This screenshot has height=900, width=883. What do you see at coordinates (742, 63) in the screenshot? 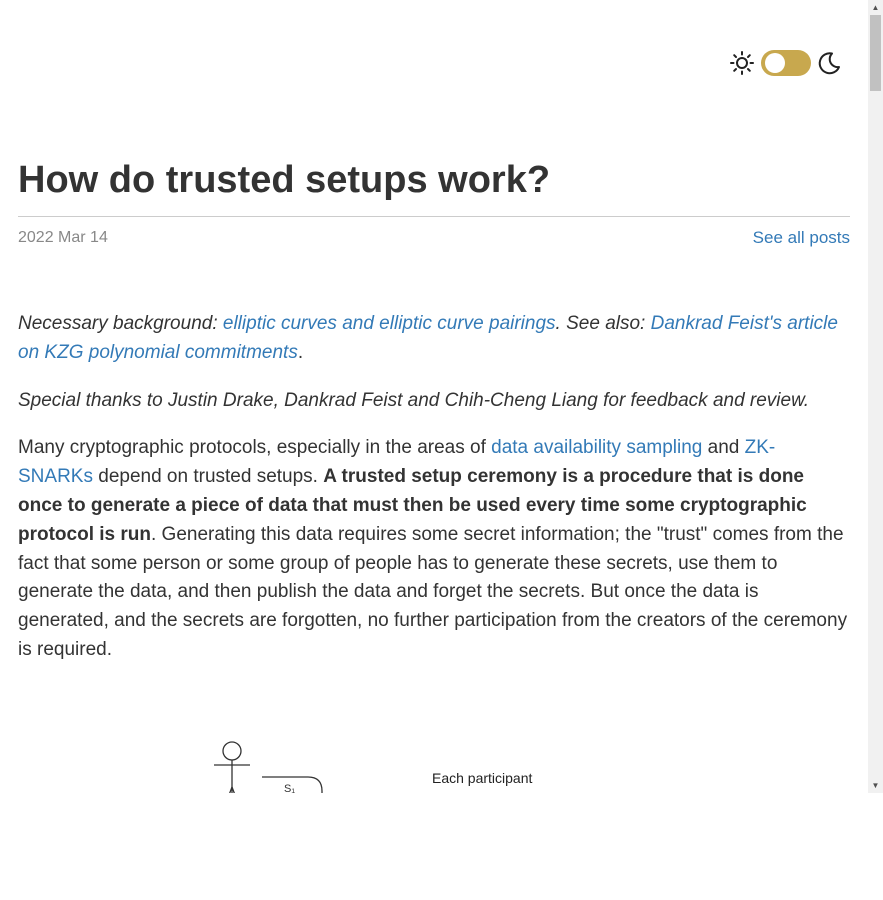
I see `sun-icon` at bounding box center [742, 63].